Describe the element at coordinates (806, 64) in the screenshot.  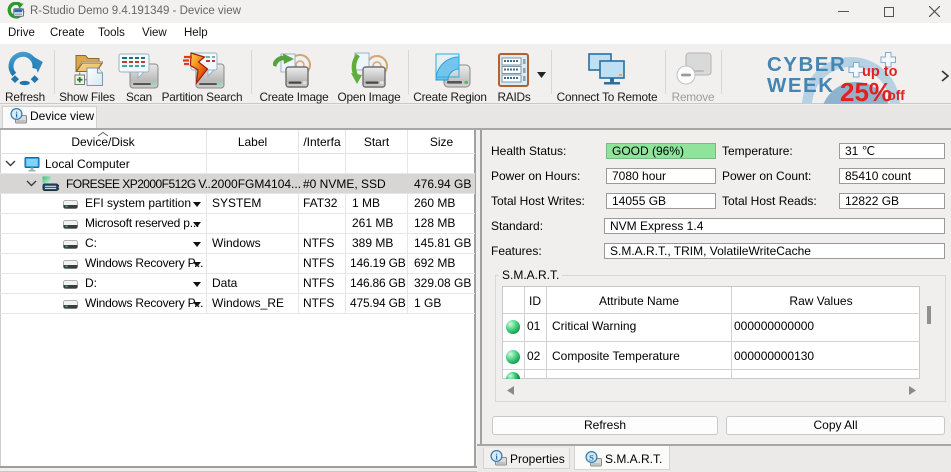
I see `svg-text: CYBER` at that location.